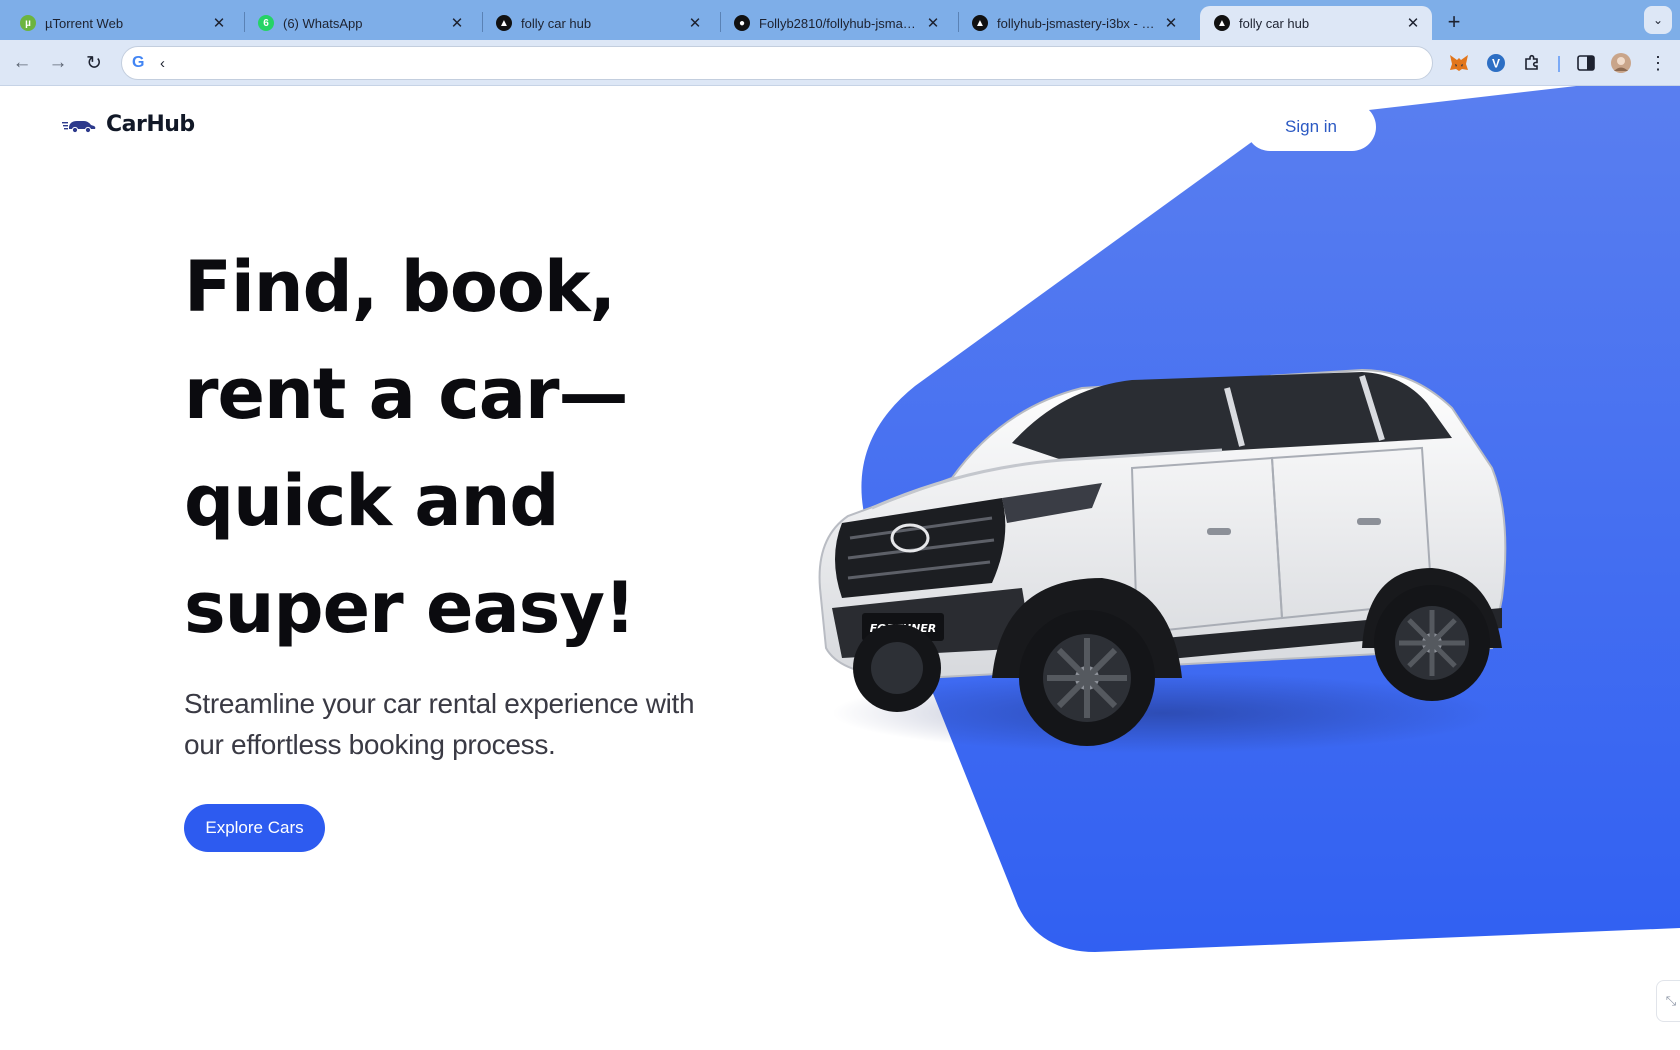  I want to click on headline-line: super easy!, so click(410, 608).